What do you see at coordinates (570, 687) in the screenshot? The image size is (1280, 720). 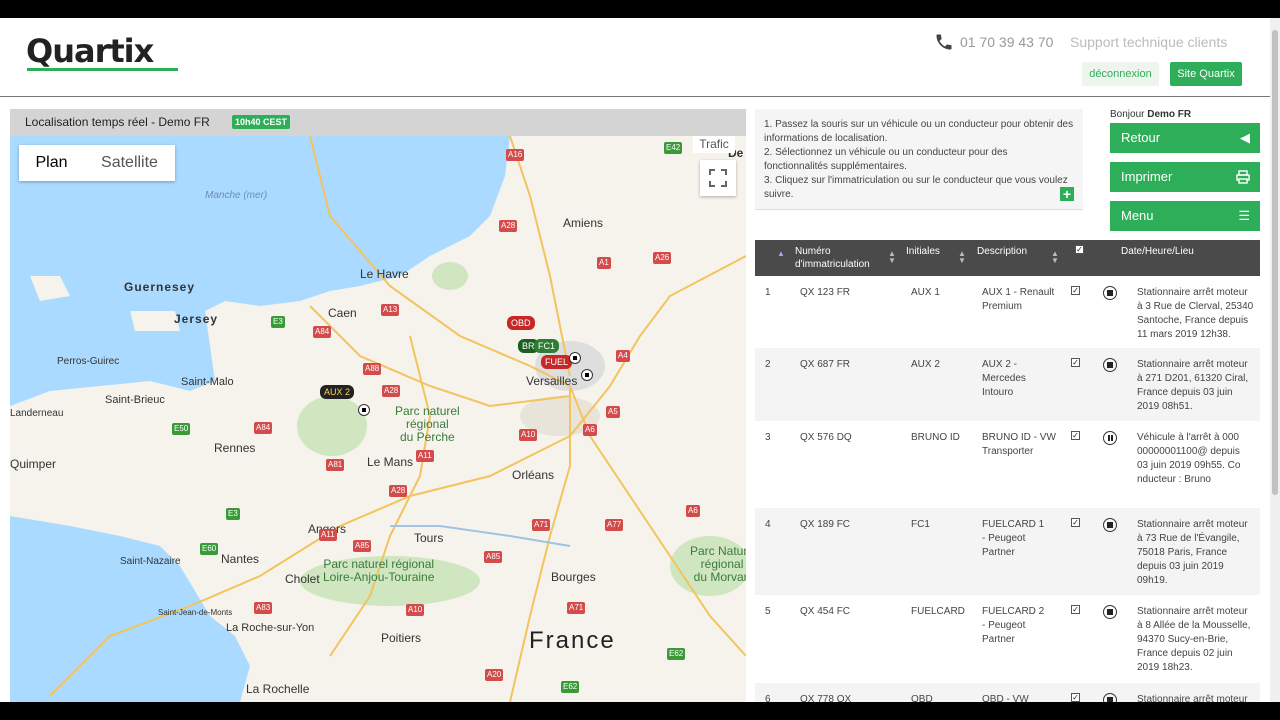 I see `road-shield: E62` at bounding box center [570, 687].